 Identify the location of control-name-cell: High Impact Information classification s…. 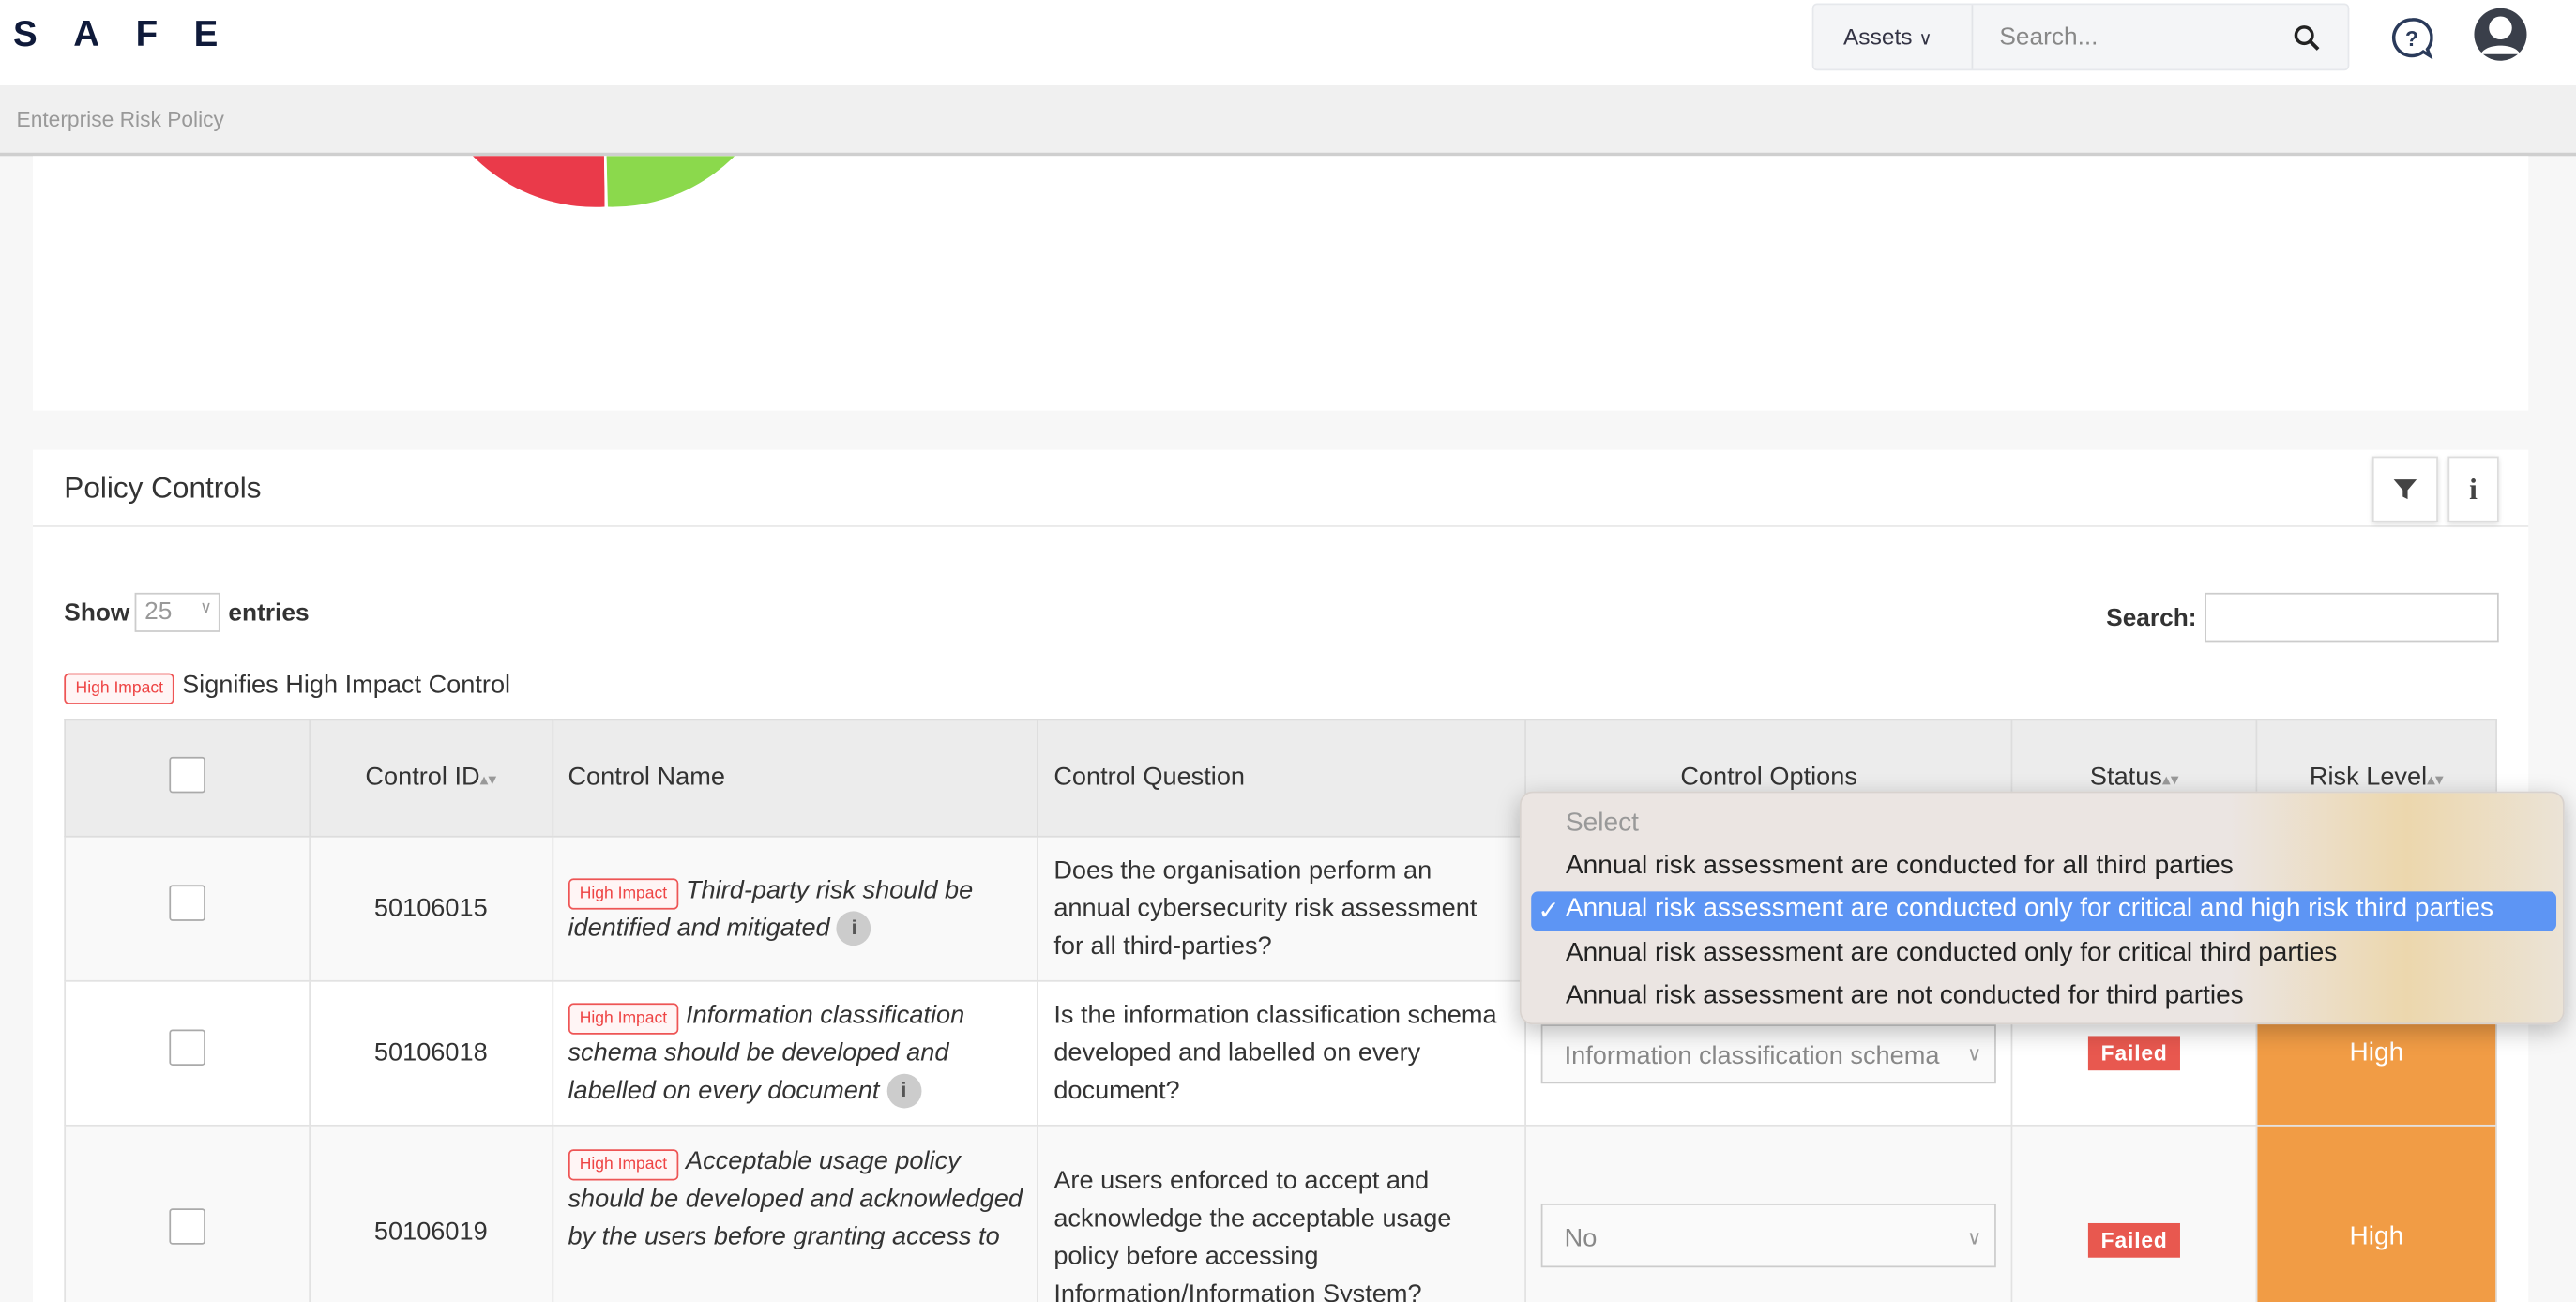
(795, 1053).